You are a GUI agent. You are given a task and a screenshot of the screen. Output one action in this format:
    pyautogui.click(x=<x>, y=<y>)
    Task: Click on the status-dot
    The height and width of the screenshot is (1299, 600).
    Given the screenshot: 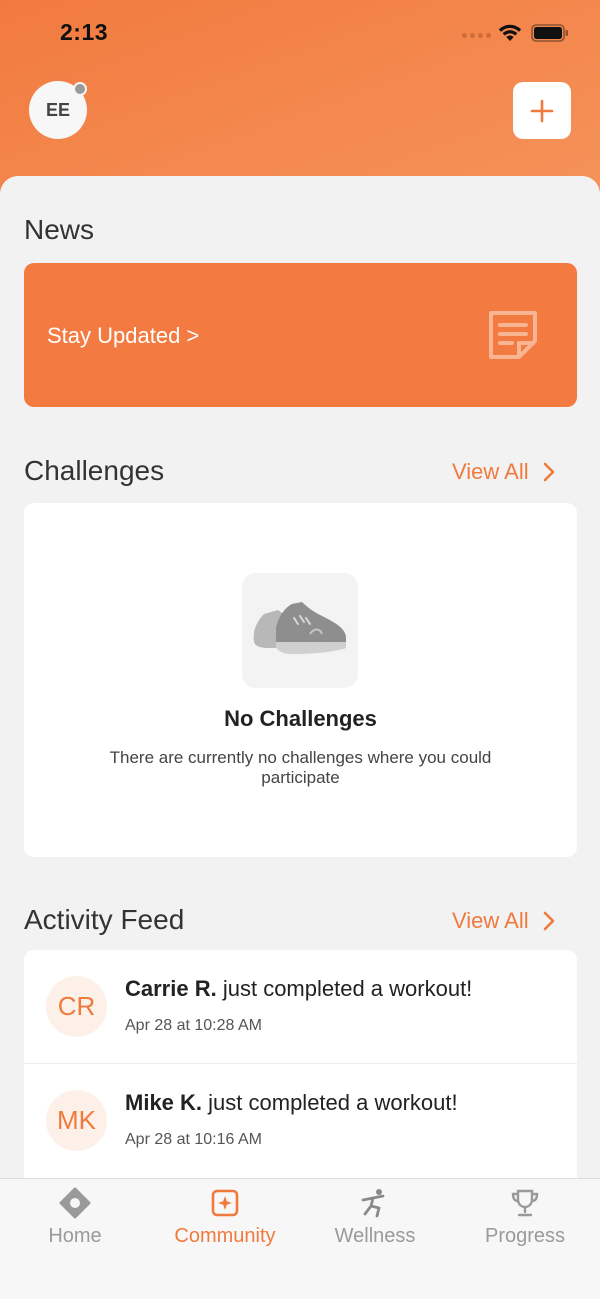 What is the action you would take?
    pyautogui.click(x=80, y=89)
    